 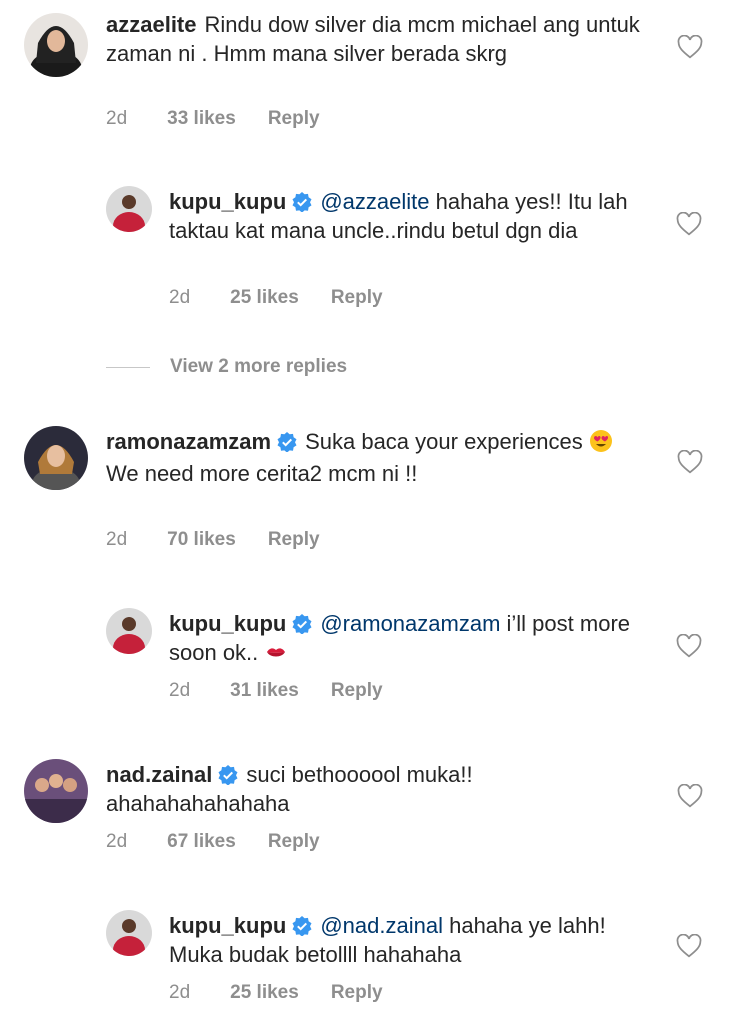 I want to click on likes-count: 31 likes, so click(x=264, y=690).